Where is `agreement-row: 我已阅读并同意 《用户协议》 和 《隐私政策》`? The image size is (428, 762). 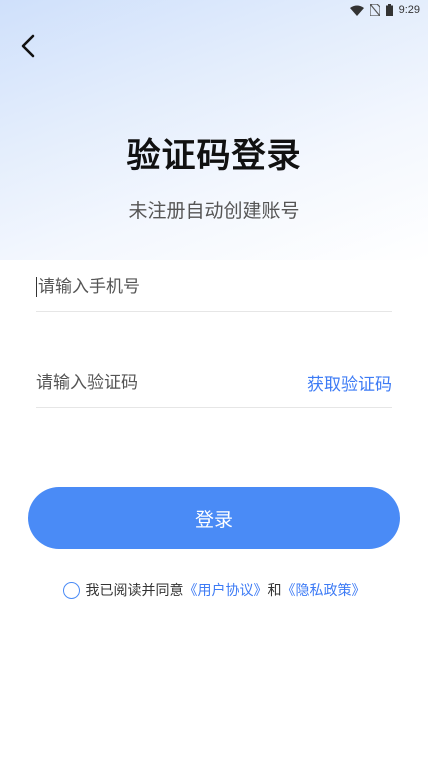 agreement-row: 我已阅读并同意 《用户协议》 和 《隐私政策》 is located at coordinates (214, 590).